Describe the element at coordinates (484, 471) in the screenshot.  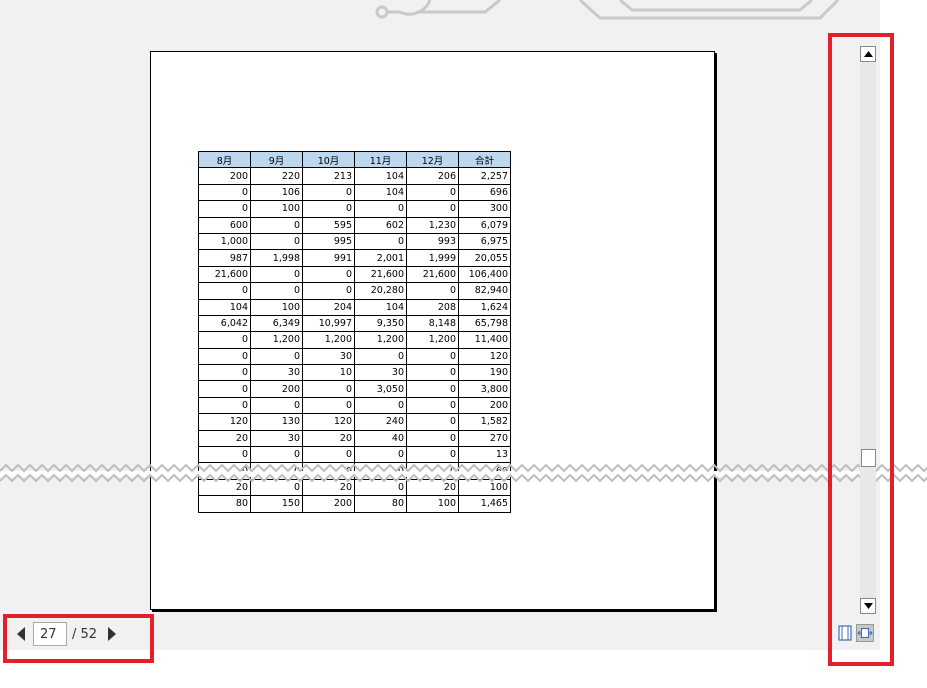
I see `table-cell: 60` at that location.